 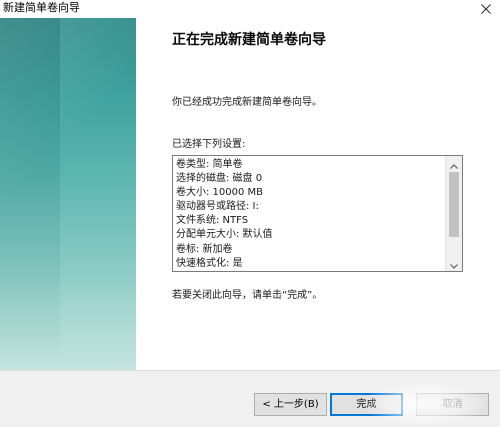 What do you see at coordinates (250, 9) in the screenshot?
I see `title-bar: 新建简单卷向导` at bounding box center [250, 9].